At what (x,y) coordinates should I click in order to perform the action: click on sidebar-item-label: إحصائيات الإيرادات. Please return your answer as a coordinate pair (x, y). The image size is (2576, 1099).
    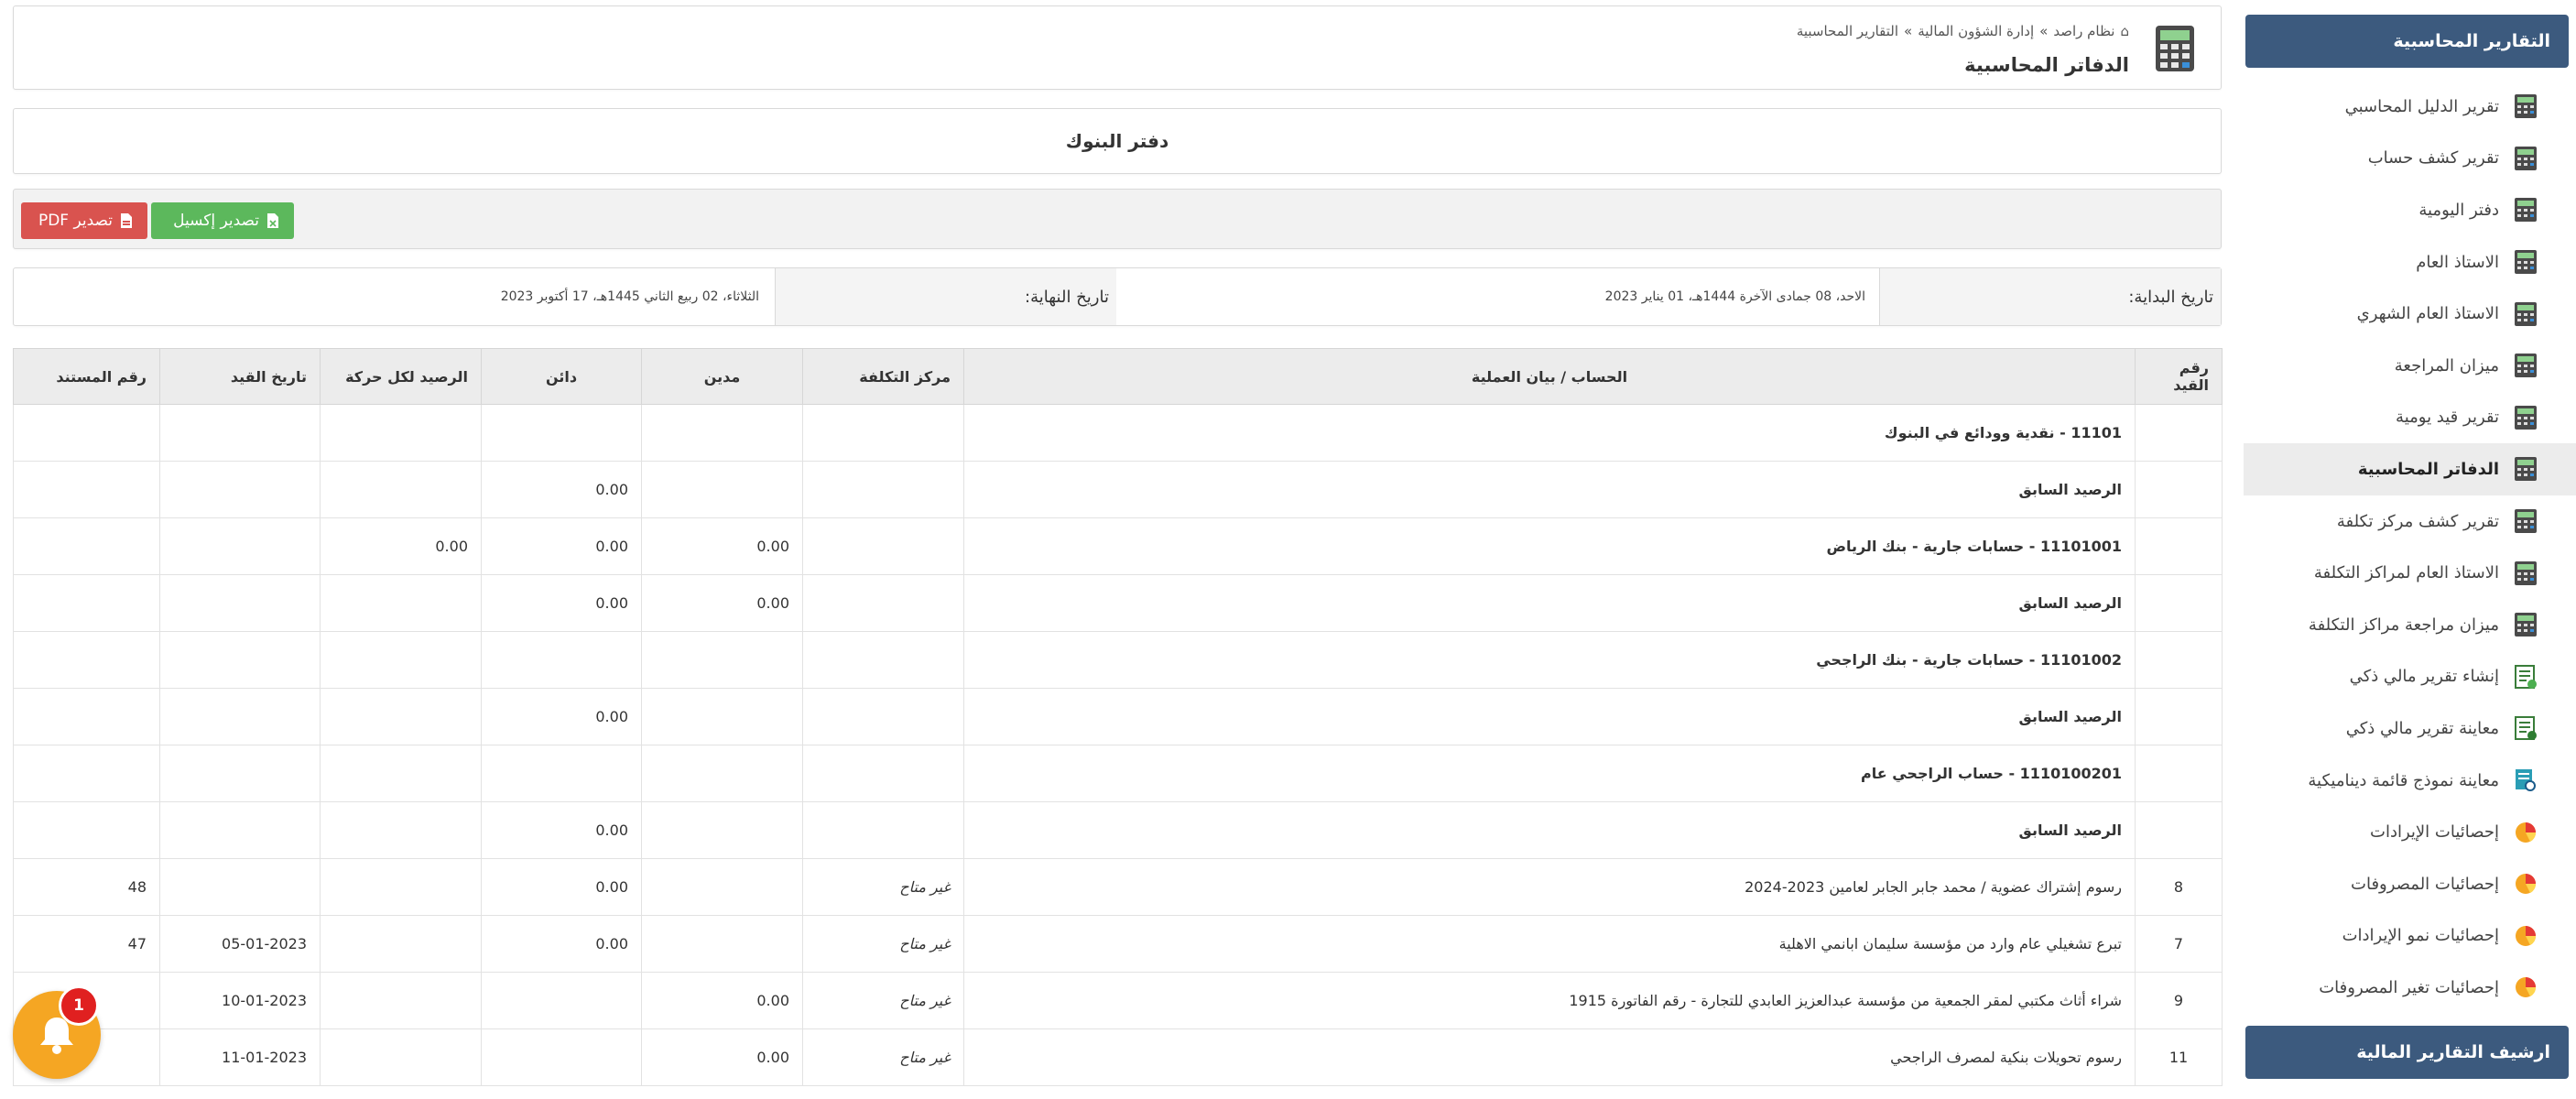
    Looking at the image, I should click on (2434, 832).